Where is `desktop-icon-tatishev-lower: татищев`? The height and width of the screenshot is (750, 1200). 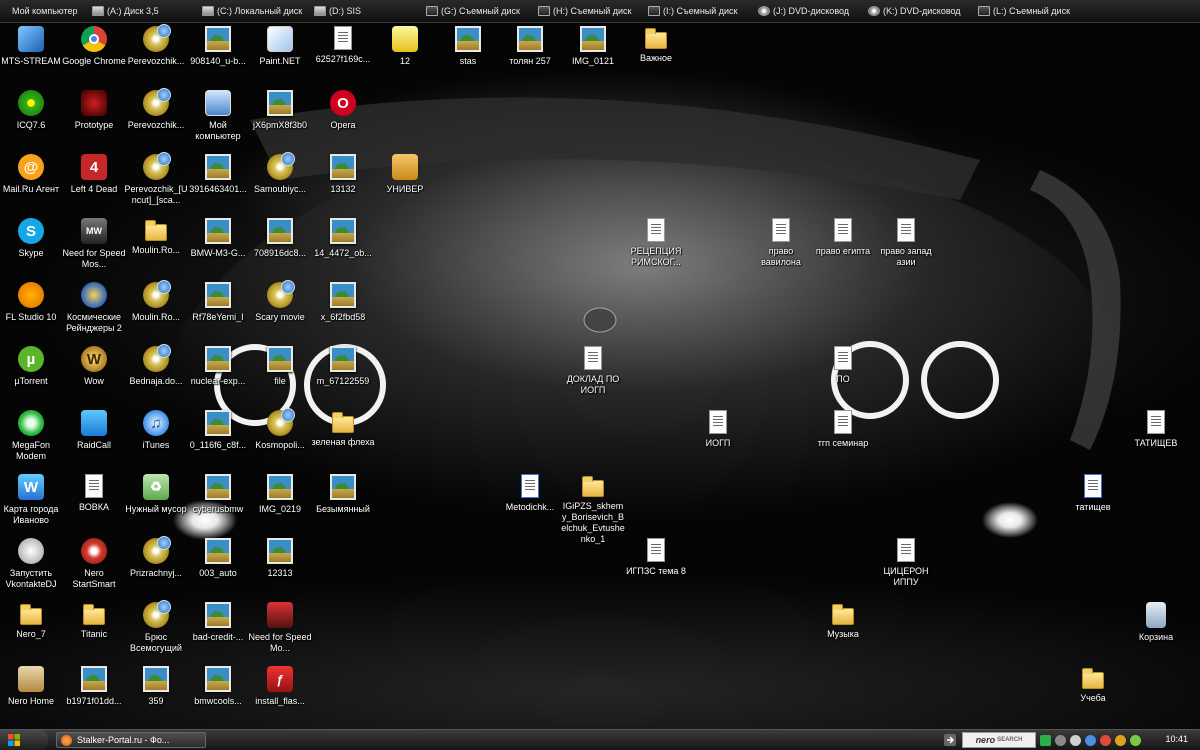
desktop-icon-tatishev-lower: татищев is located at coordinates (1093, 493).